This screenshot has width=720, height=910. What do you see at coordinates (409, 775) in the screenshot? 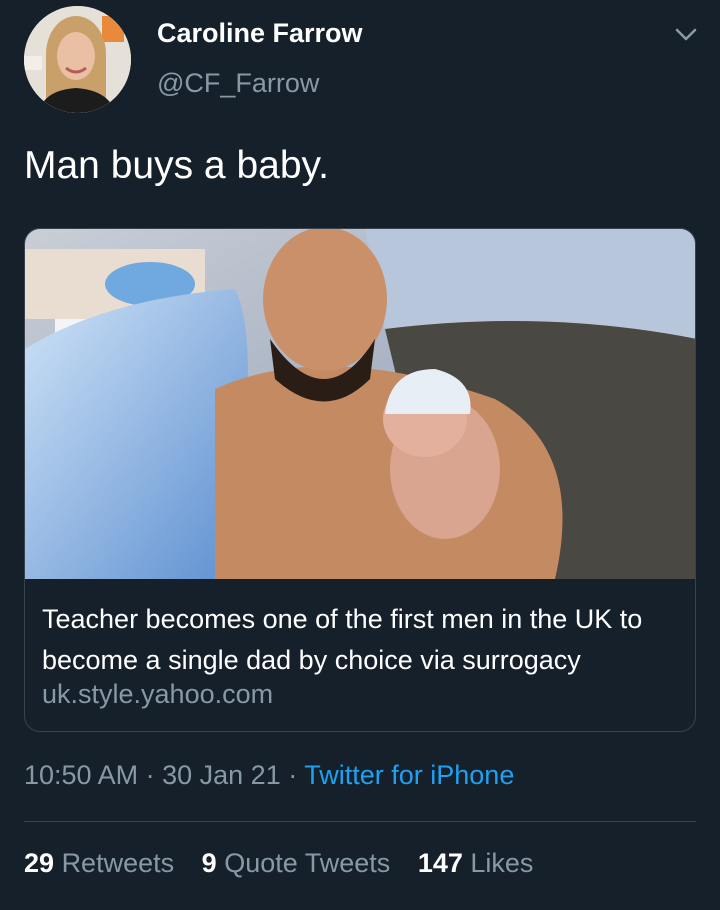
I see `tweet-source-link: Twitter for iPhone` at bounding box center [409, 775].